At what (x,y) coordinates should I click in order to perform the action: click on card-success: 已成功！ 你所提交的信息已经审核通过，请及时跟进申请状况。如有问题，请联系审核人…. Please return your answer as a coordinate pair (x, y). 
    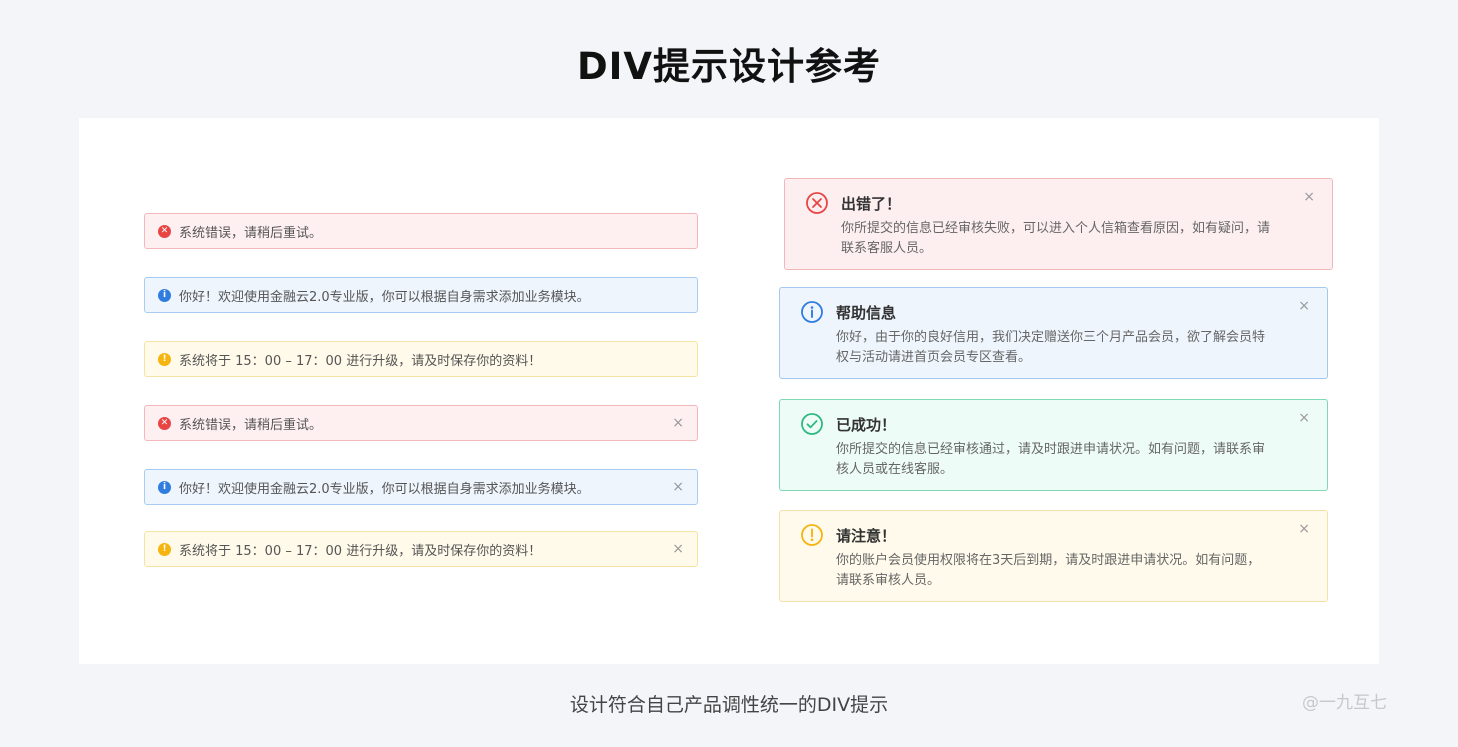
    Looking at the image, I should click on (1053, 445).